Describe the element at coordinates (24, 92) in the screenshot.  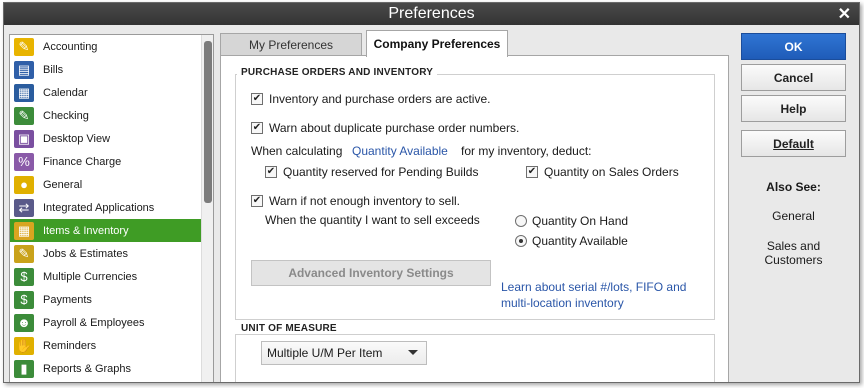
I see `calendar-icon: ▦` at that location.